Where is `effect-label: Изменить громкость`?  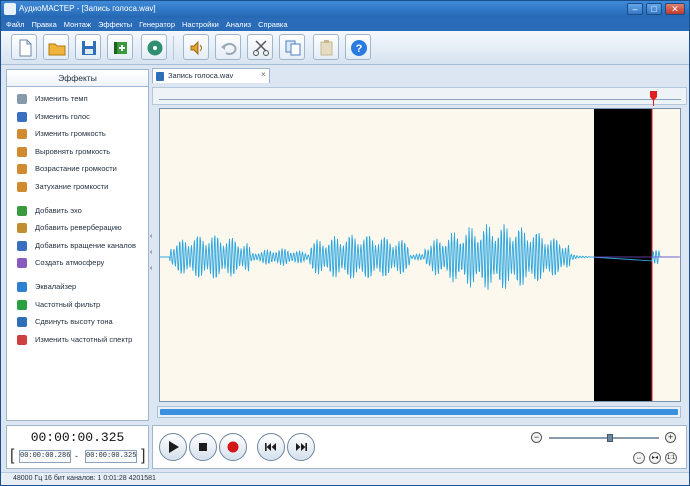
effect-label: Изменить громкость is located at coordinates (70, 133).